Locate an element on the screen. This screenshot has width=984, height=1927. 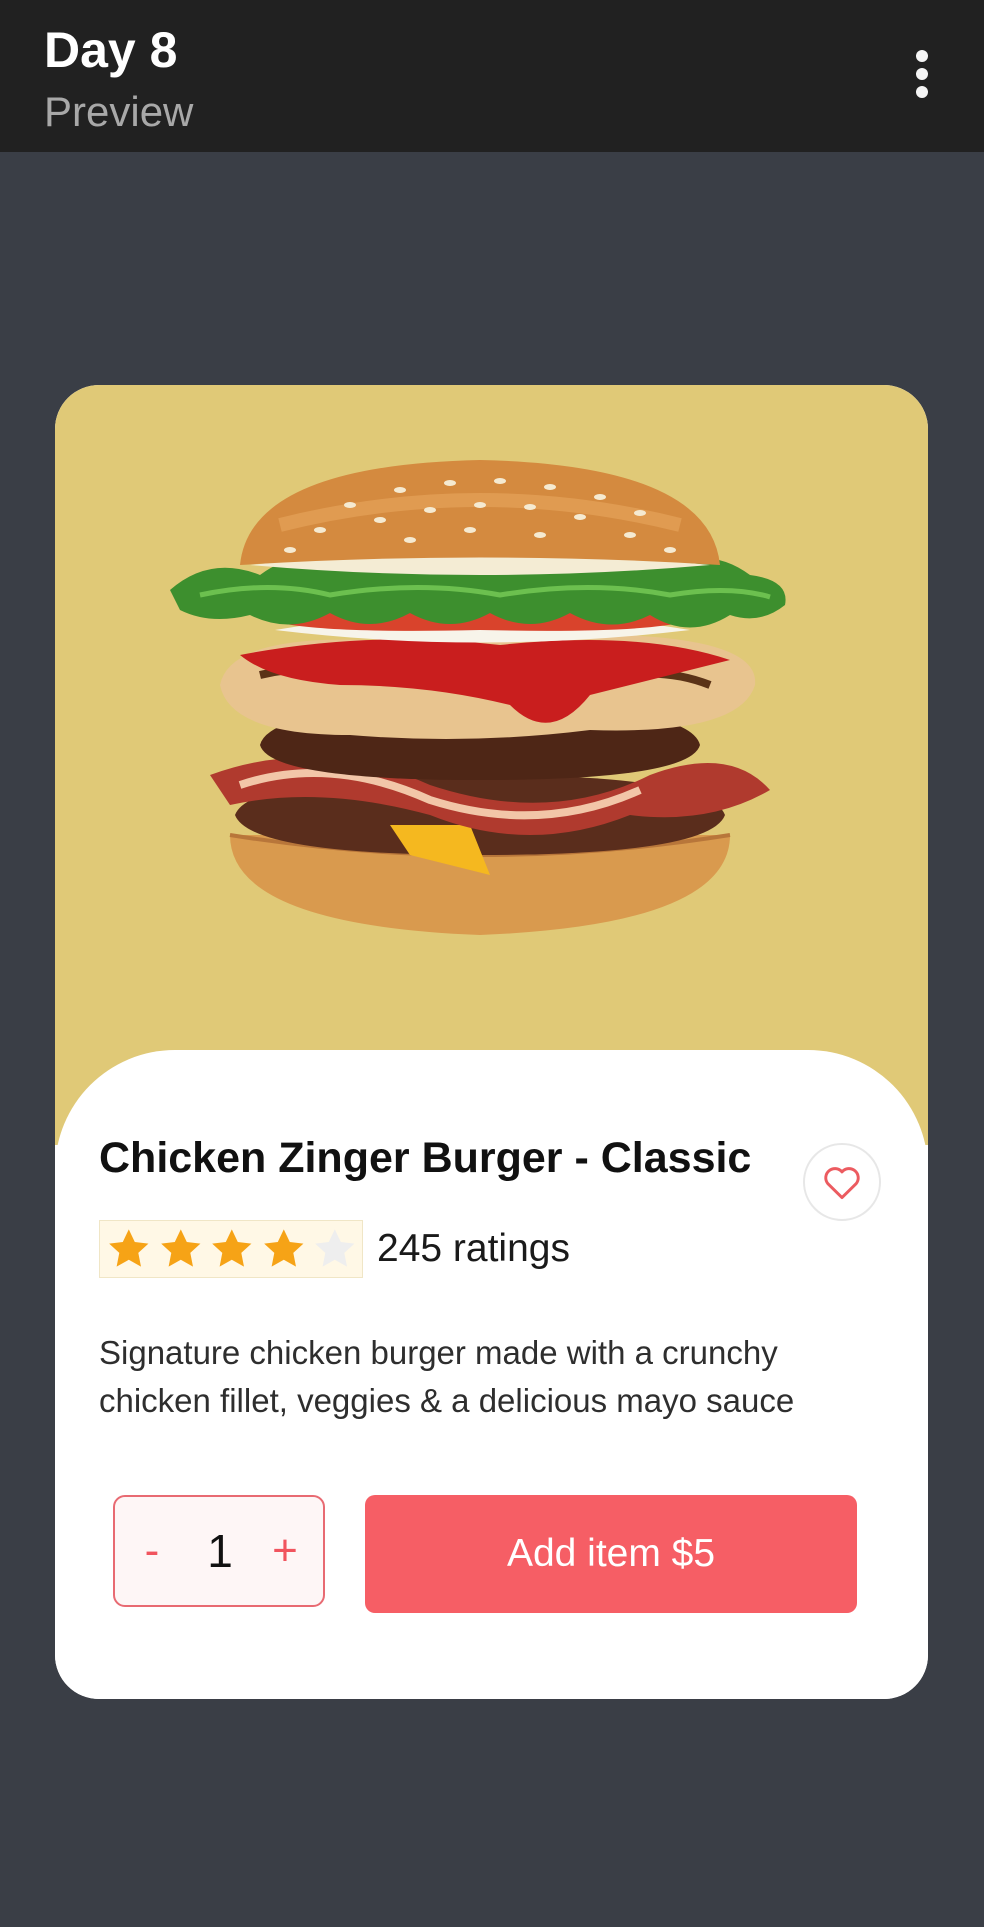
favorite-button is located at coordinates (842, 1182).